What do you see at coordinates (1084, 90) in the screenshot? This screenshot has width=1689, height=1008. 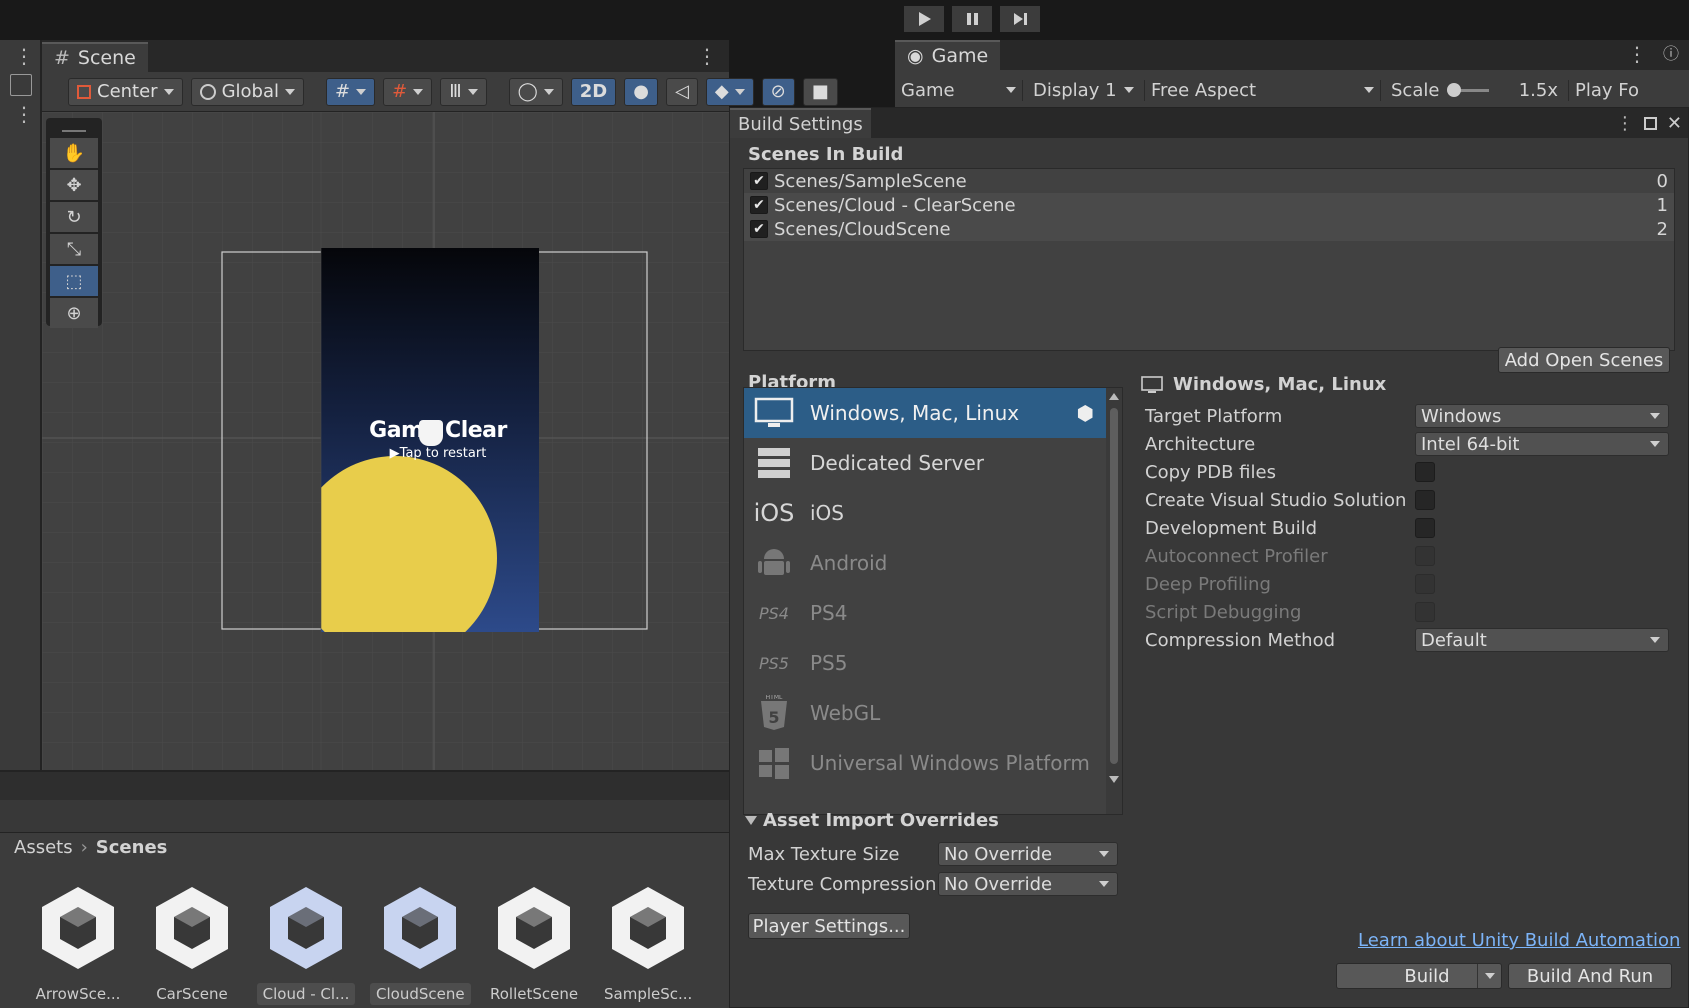 I see `display-dropdown: Display 1` at bounding box center [1084, 90].